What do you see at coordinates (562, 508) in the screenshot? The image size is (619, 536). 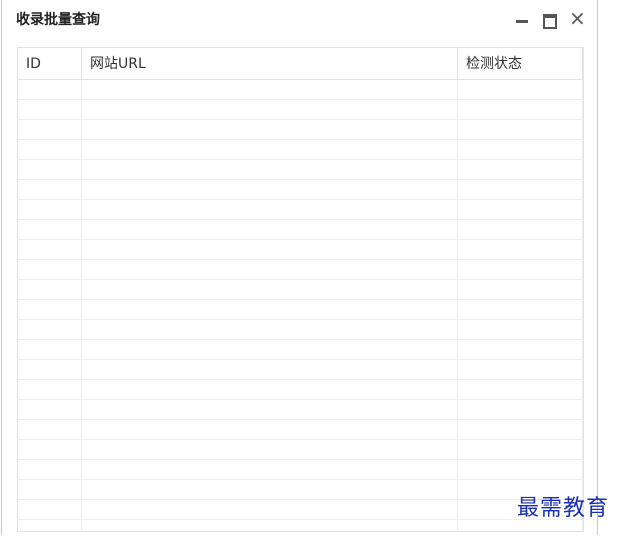 I see `watermark-text: 最需教育` at bounding box center [562, 508].